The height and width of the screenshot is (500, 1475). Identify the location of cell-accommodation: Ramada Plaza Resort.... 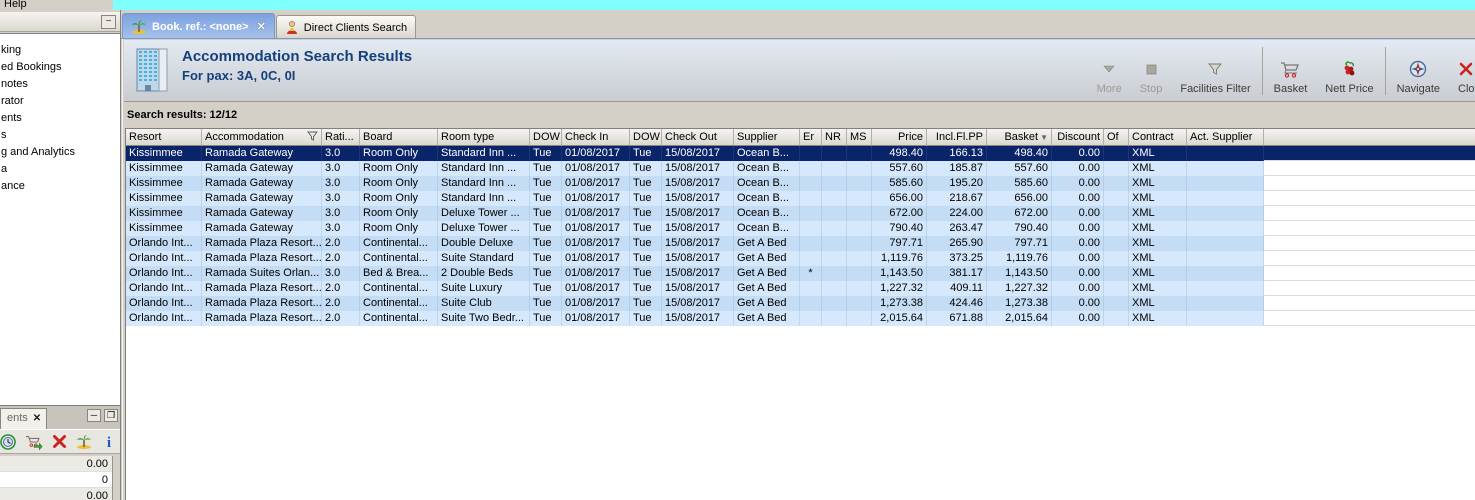
(262, 318).